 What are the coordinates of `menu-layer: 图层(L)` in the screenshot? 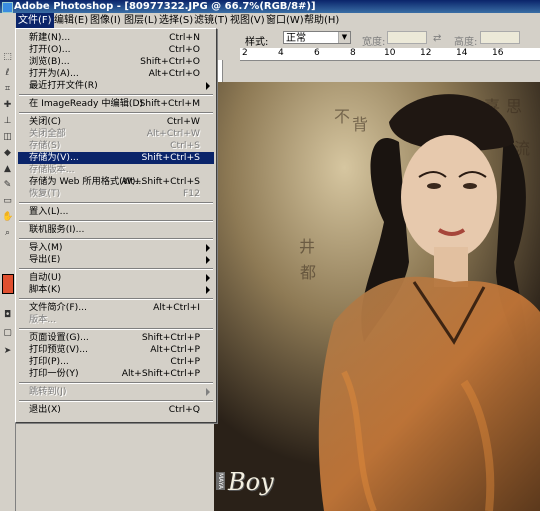 It's located at (140, 20).